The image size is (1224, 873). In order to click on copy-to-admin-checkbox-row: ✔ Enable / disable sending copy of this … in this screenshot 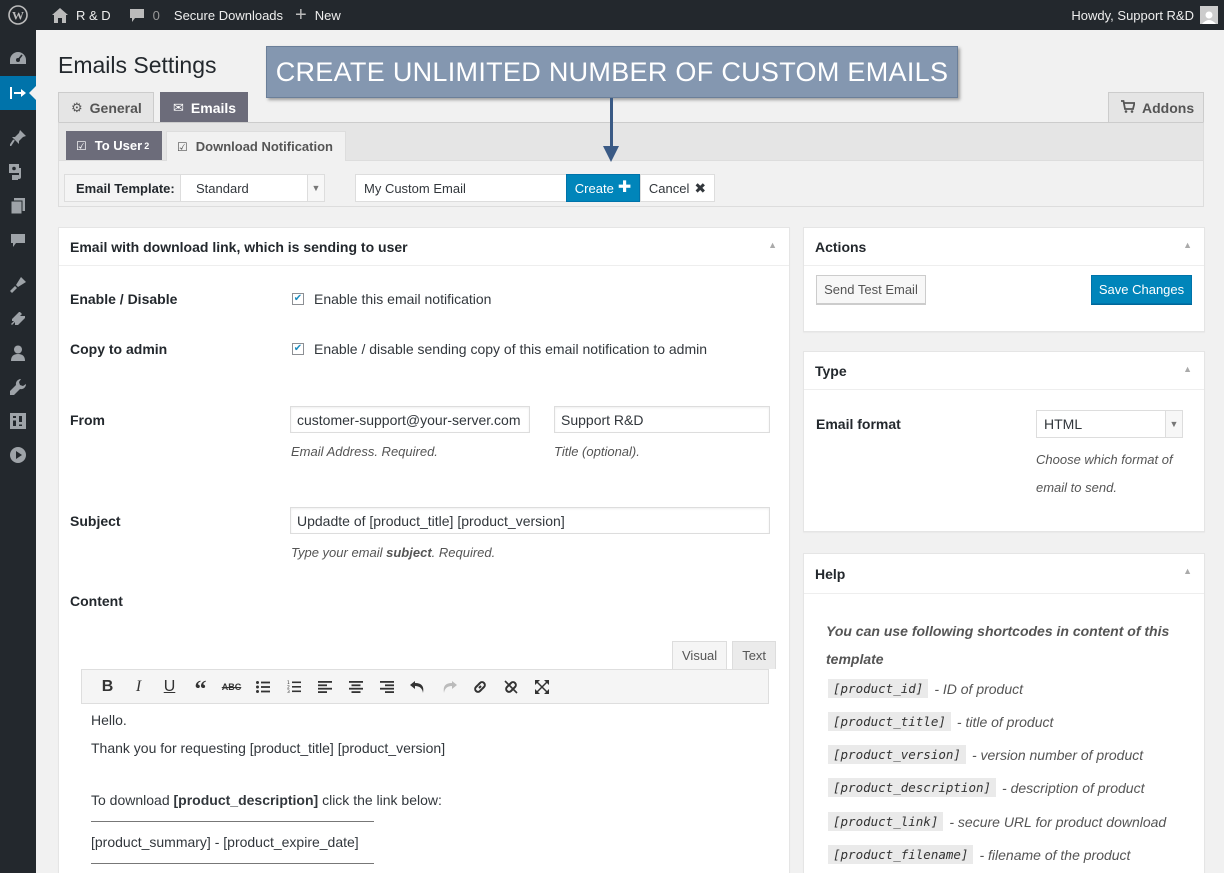, I will do `click(499, 349)`.